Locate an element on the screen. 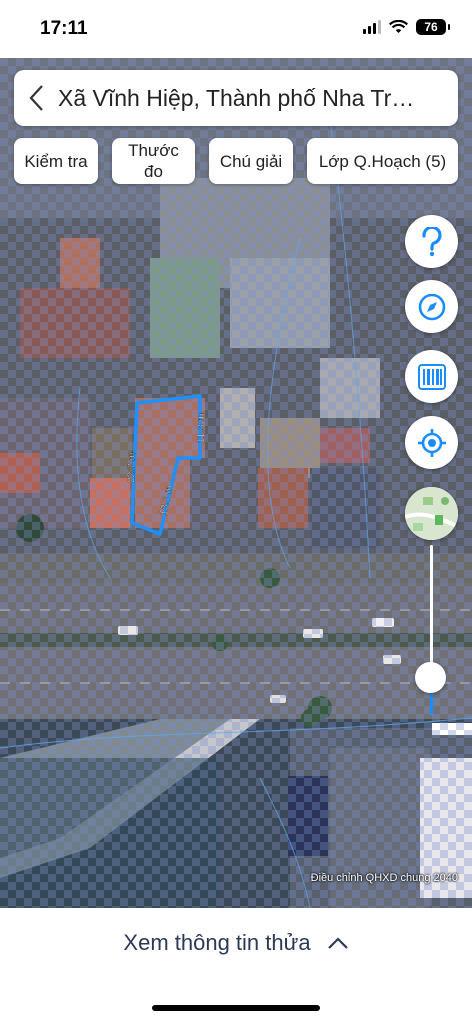  barcode-button is located at coordinates (431, 376).